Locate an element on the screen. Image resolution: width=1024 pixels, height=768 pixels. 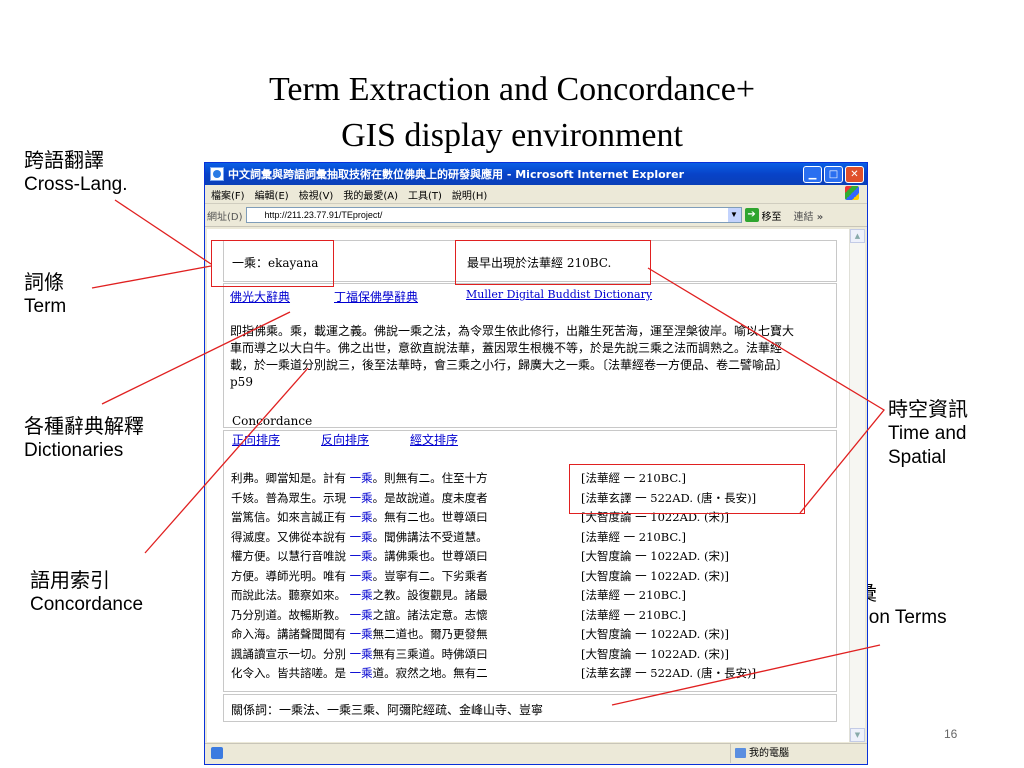
links-text: 連結 is located at coordinates (803, 217).